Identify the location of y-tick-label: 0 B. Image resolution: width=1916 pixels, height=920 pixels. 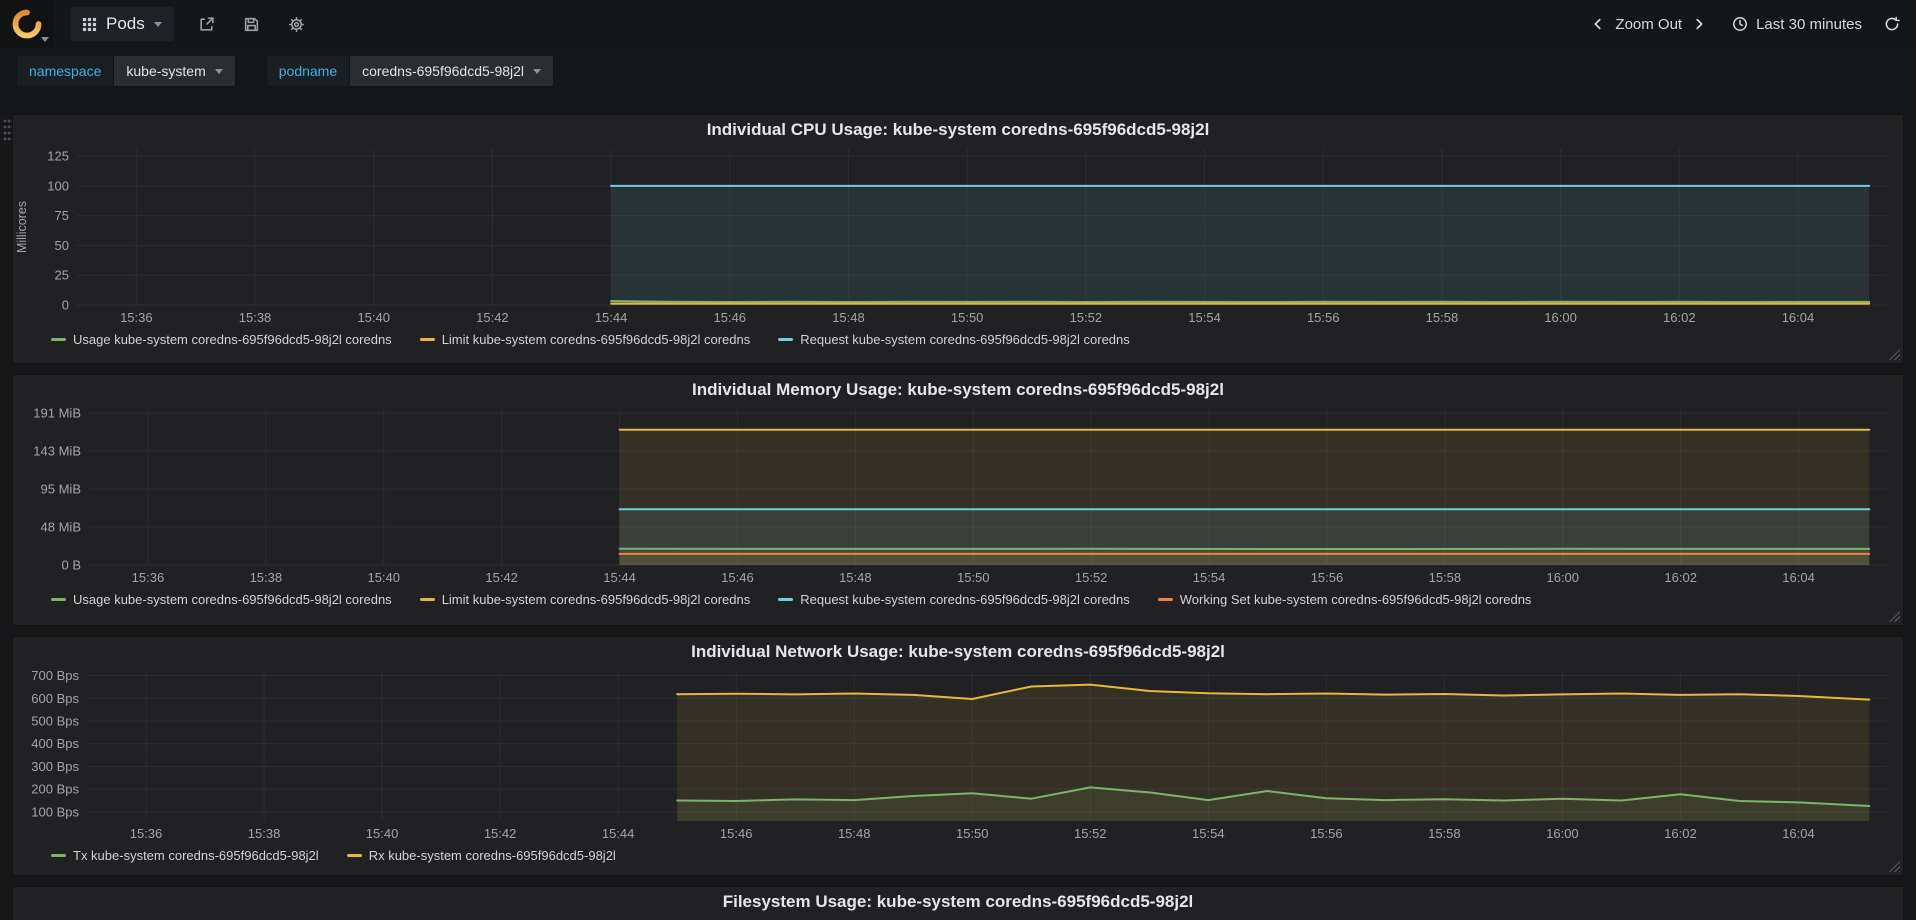
(71, 565).